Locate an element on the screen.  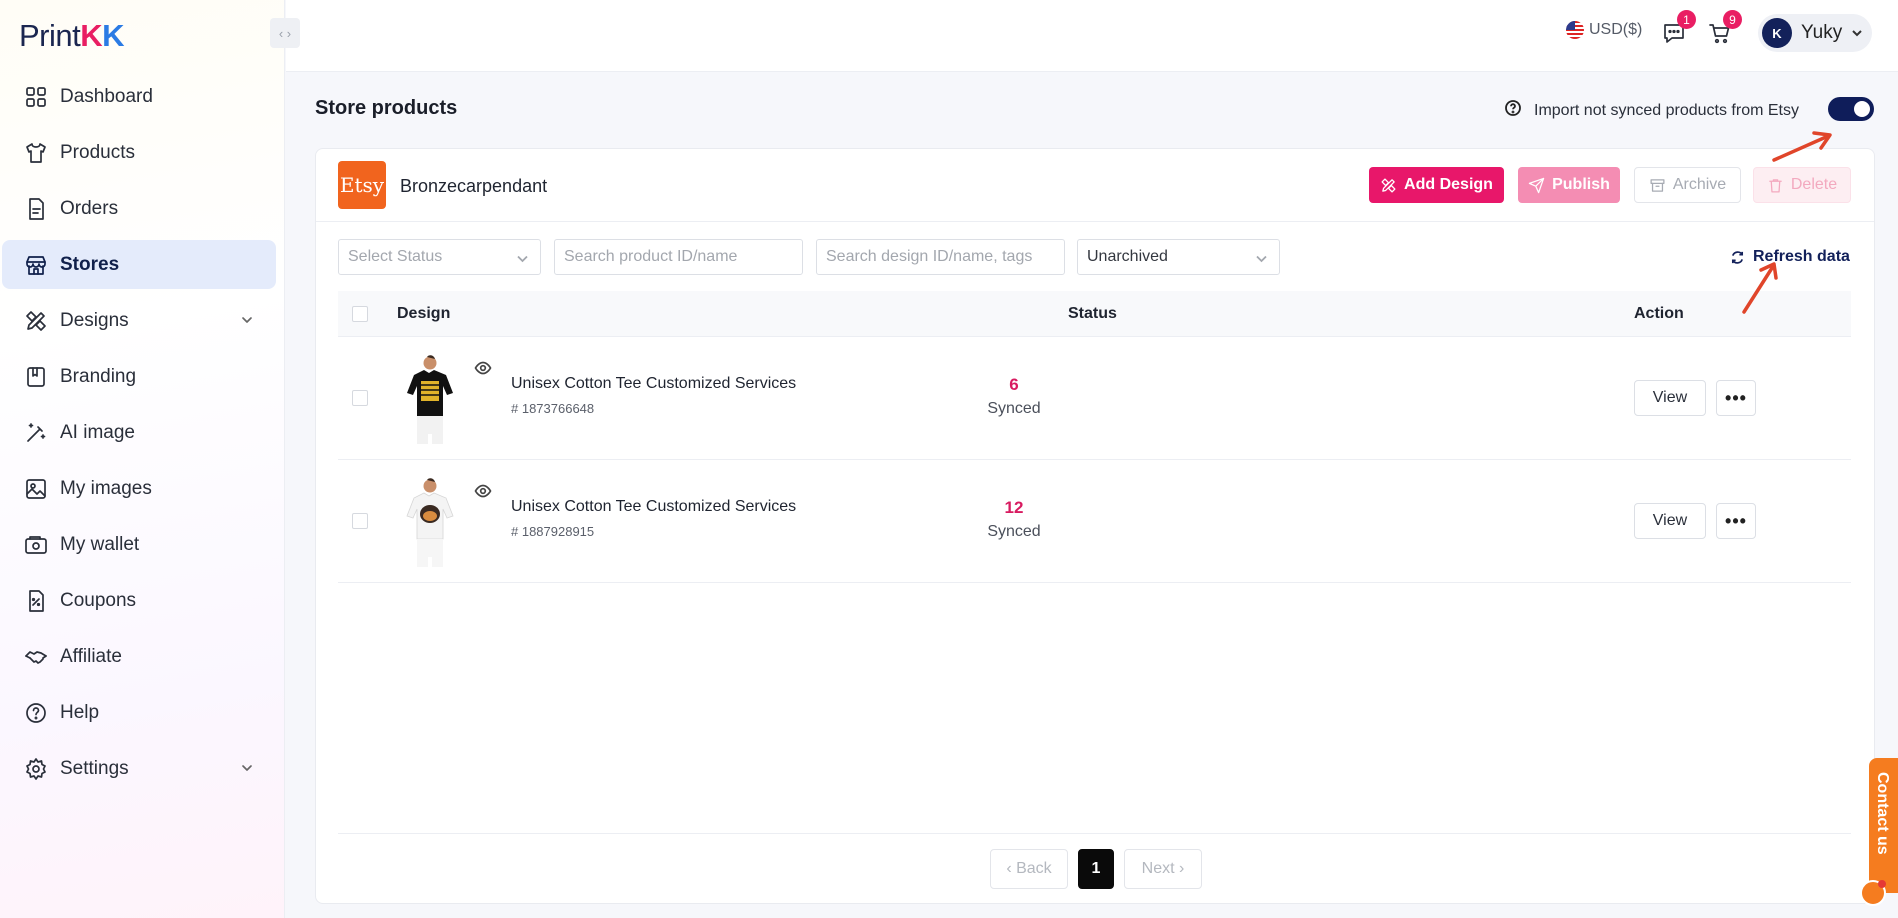
column-status: Status is located at coordinates (1092, 313).